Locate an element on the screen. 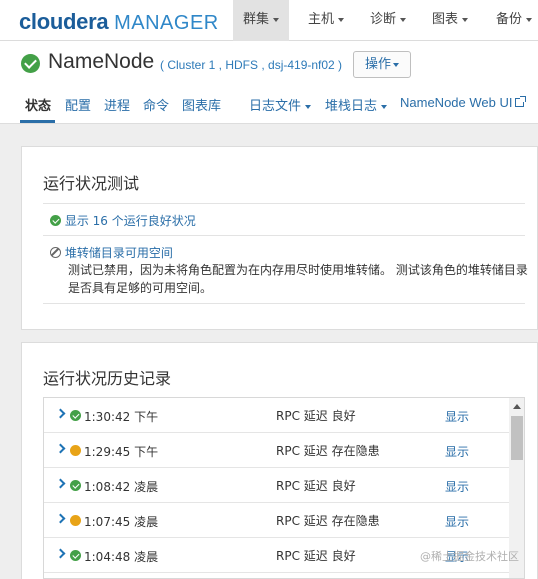  active-tab-indicator is located at coordinates (37, 121).